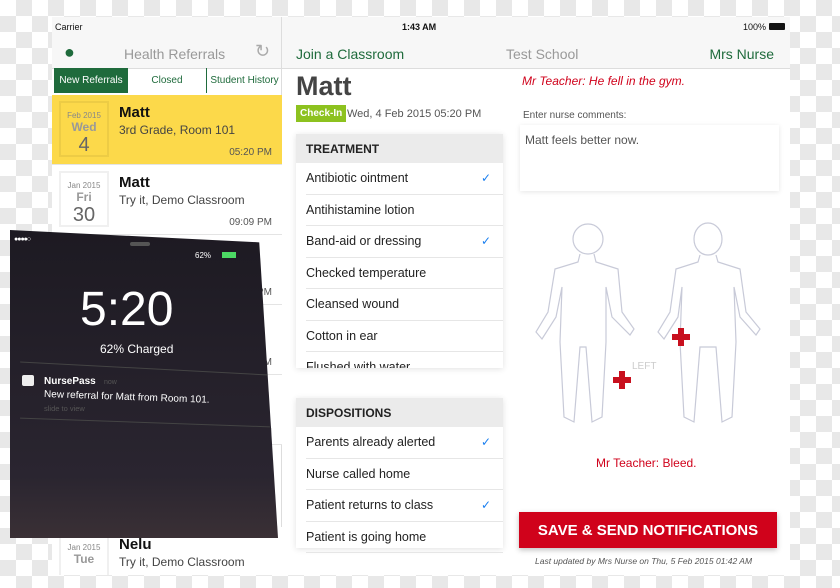 Image resolution: width=840 pixels, height=588 pixels. I want to click on nurse-comments-input: Matt feels better now., so click(649, 158).